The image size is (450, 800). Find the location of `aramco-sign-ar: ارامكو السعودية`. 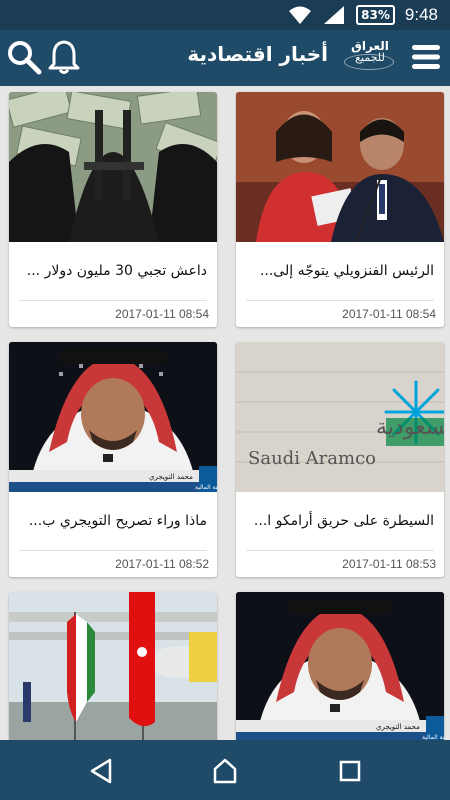

aramco-sign-ar: ارامكو السعودية is located at coordinates (410, 427).